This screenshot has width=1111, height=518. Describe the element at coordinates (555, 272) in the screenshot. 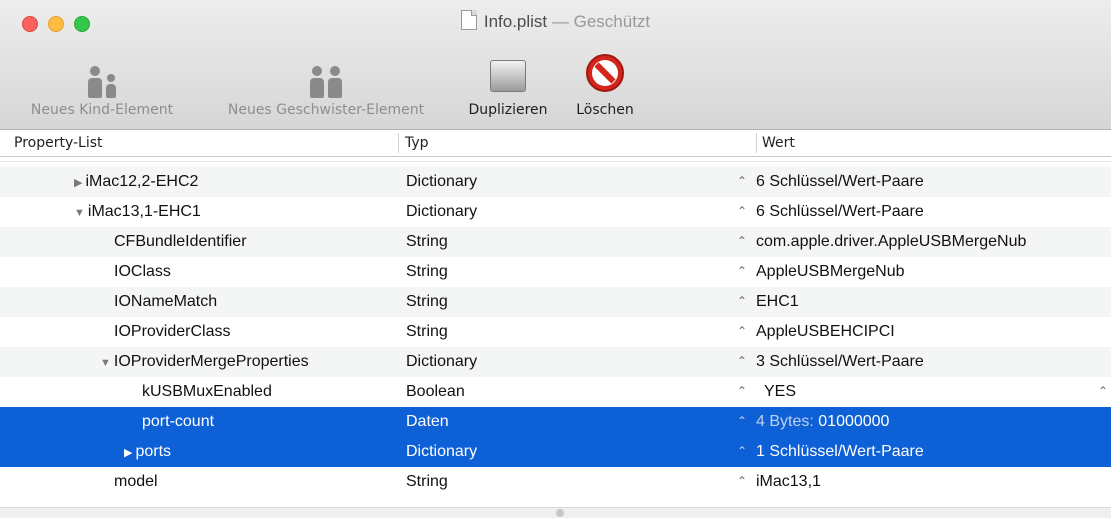

I see `table-row: IOClass String ⌃ AppleUSBMergeNub` at that location.